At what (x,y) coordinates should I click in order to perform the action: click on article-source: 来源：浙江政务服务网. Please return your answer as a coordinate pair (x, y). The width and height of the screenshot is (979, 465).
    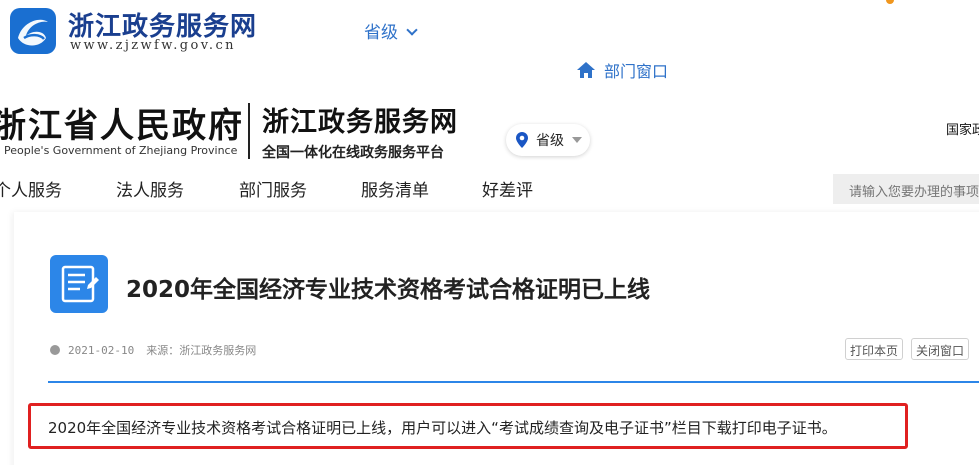
    Looking at the image, I should click on (201, 350).